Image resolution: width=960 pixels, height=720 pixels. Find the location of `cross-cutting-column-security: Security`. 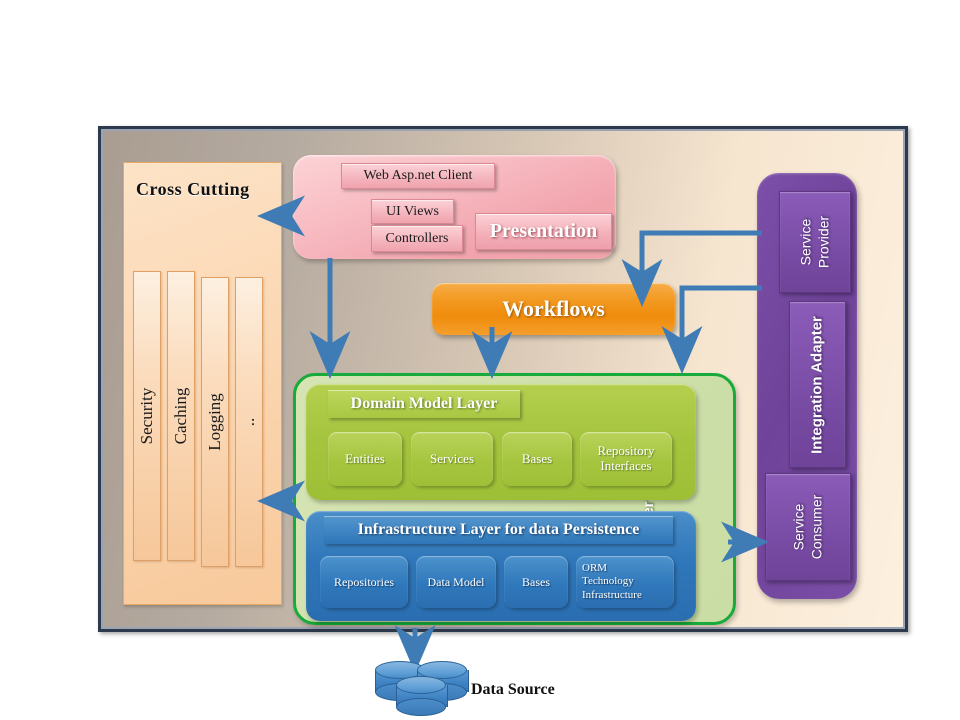

cross-cutting-column-security: Security is located at coordinates (147, 416).